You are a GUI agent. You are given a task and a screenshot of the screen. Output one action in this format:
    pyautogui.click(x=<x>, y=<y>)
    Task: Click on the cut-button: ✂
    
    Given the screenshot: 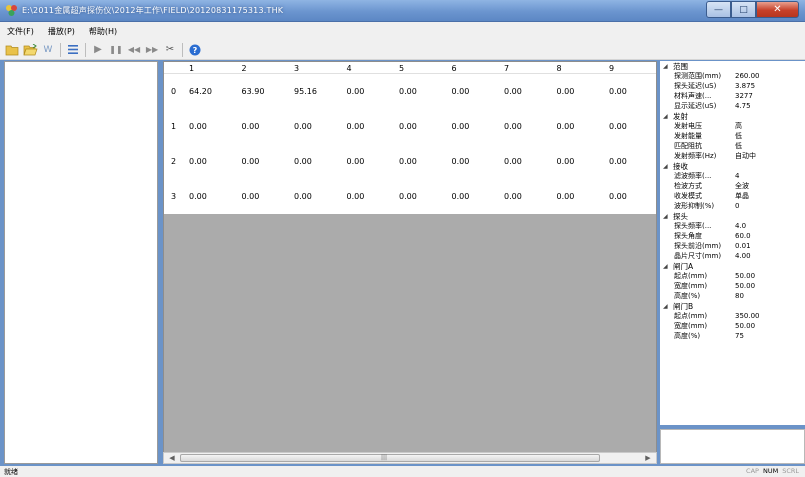 What is the action you would take?
    pyautogui.click(x=170, y=50)
    